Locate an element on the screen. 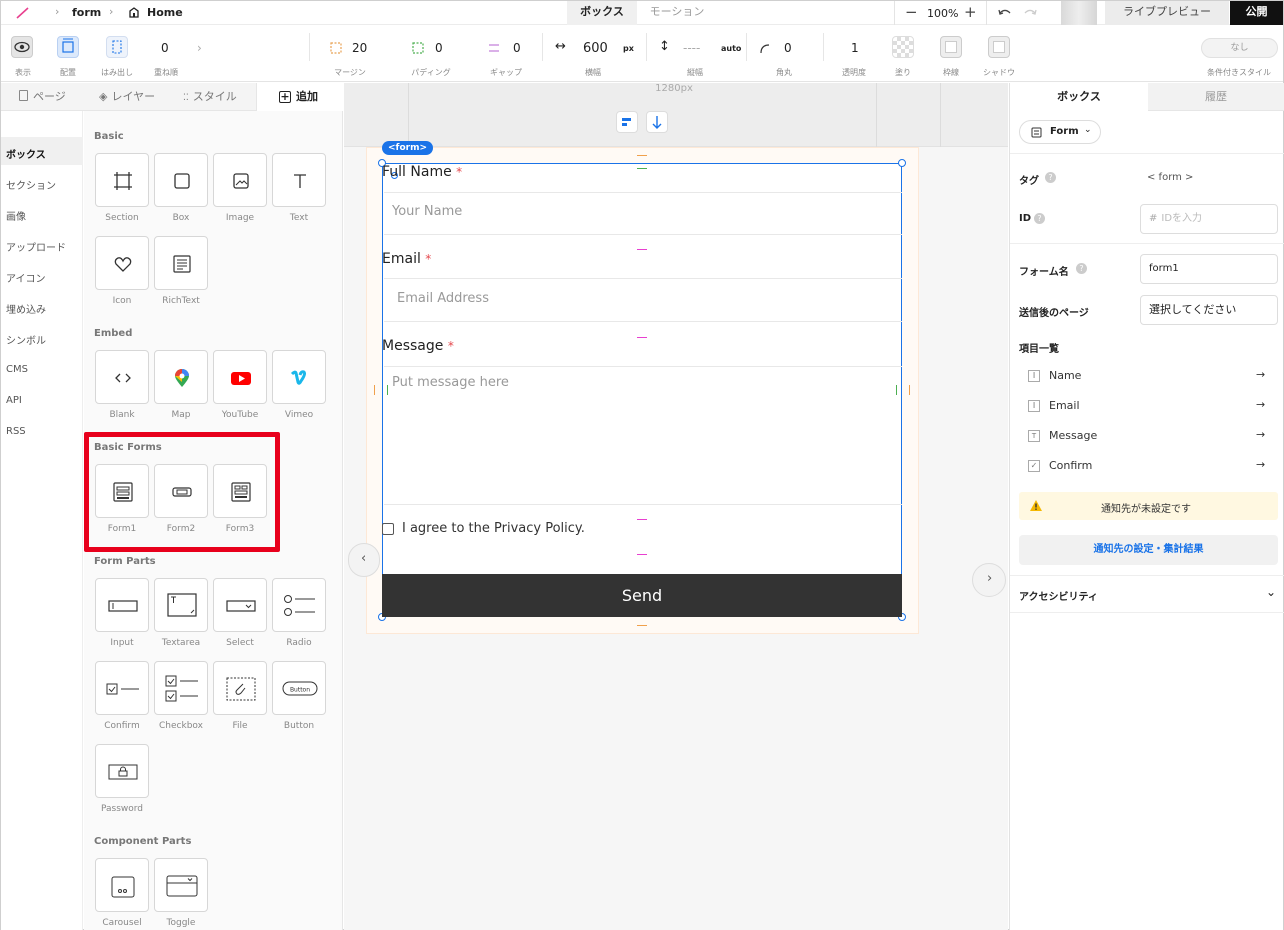 The image size is (1284, 930). tab-history: 履歴 is located at coordinates (1216, 97).